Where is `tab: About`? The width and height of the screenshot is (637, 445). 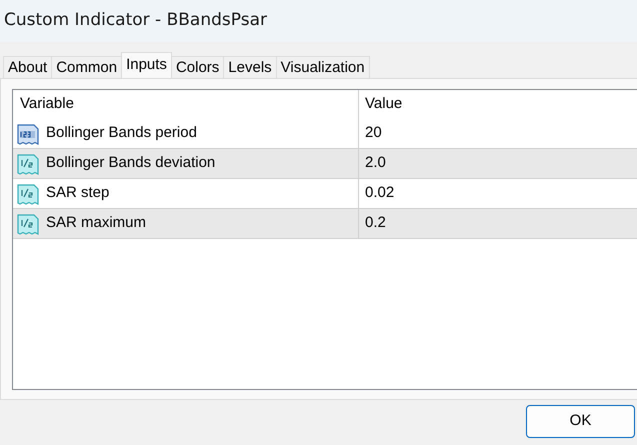 tab: About is located at coordinates (27, 67).